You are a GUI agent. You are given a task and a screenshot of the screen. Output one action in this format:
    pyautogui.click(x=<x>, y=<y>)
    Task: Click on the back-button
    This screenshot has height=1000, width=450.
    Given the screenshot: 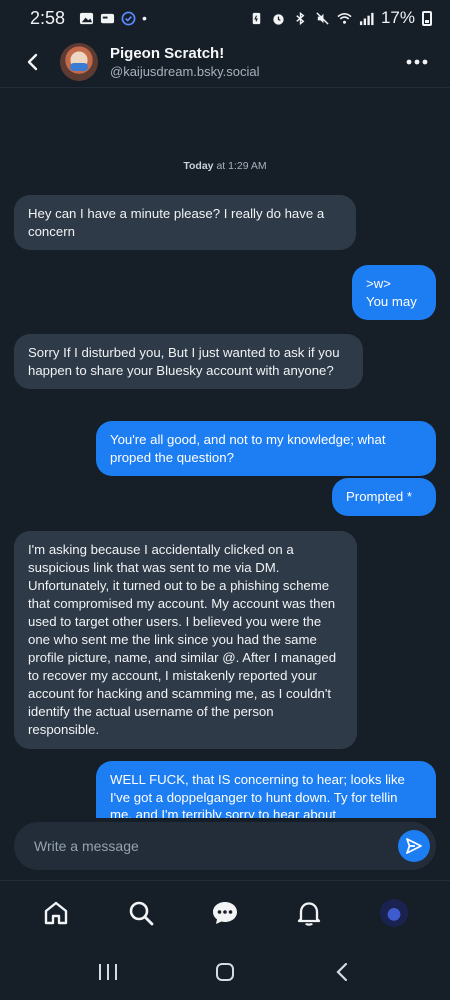 What is the action you would take?
    pyautogui.click(x=33, y=62)
    